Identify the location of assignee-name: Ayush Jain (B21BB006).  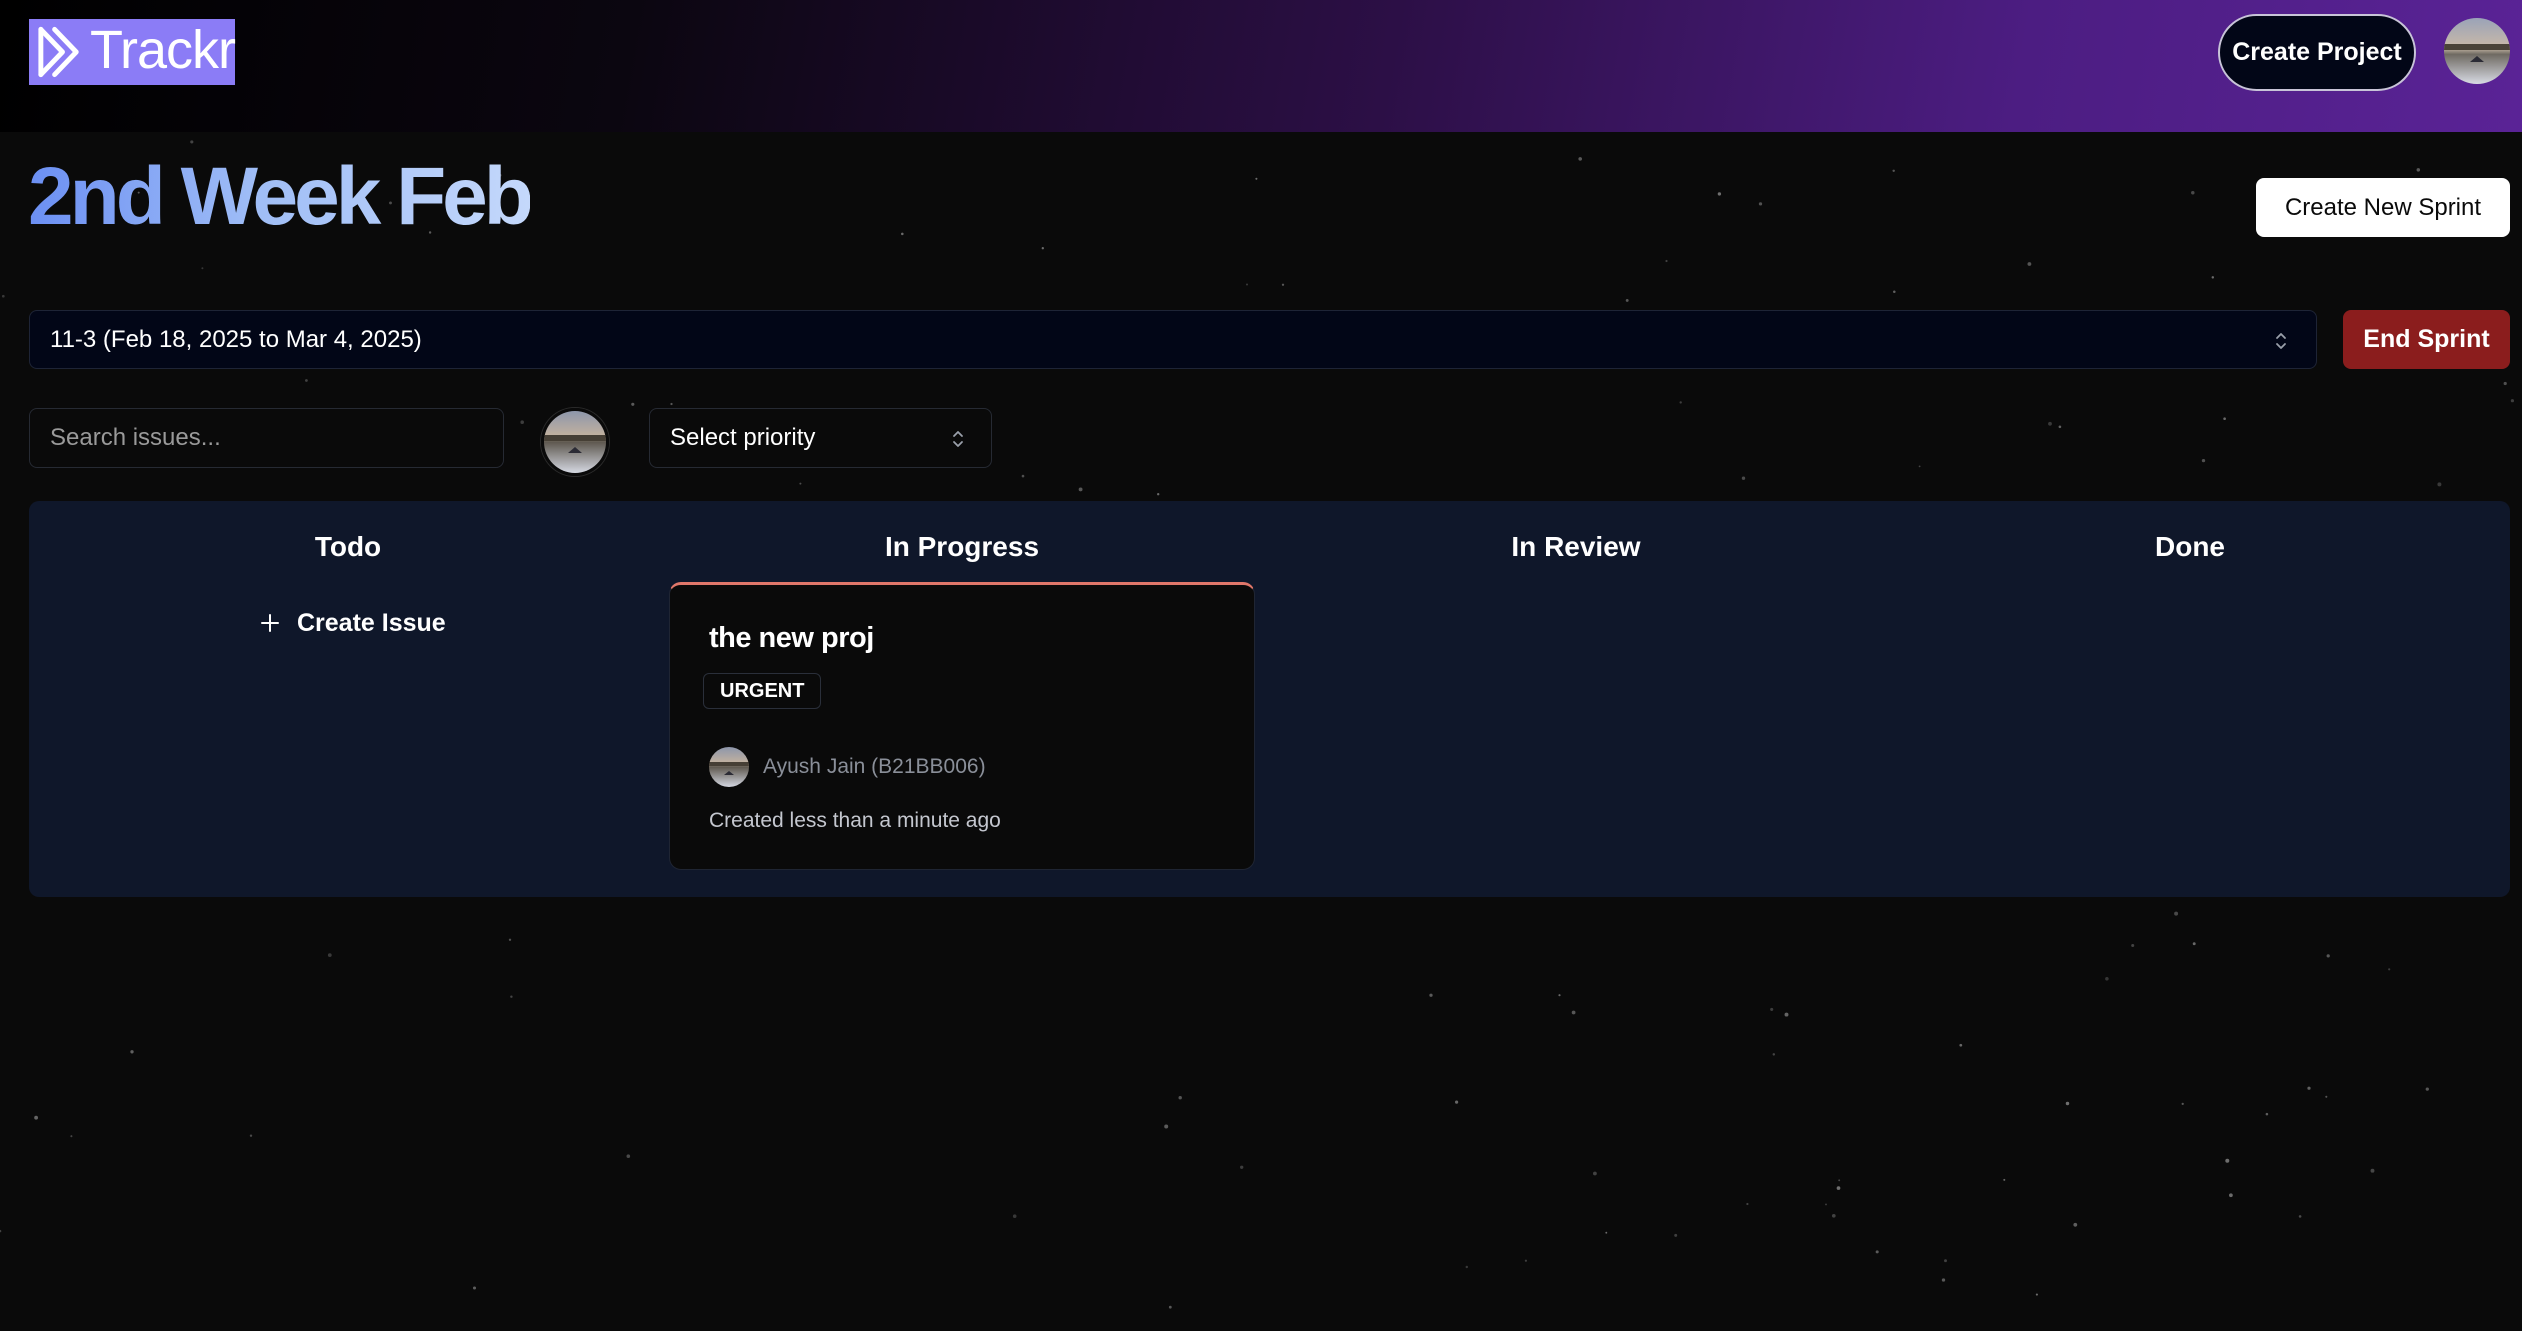
(874, 766).